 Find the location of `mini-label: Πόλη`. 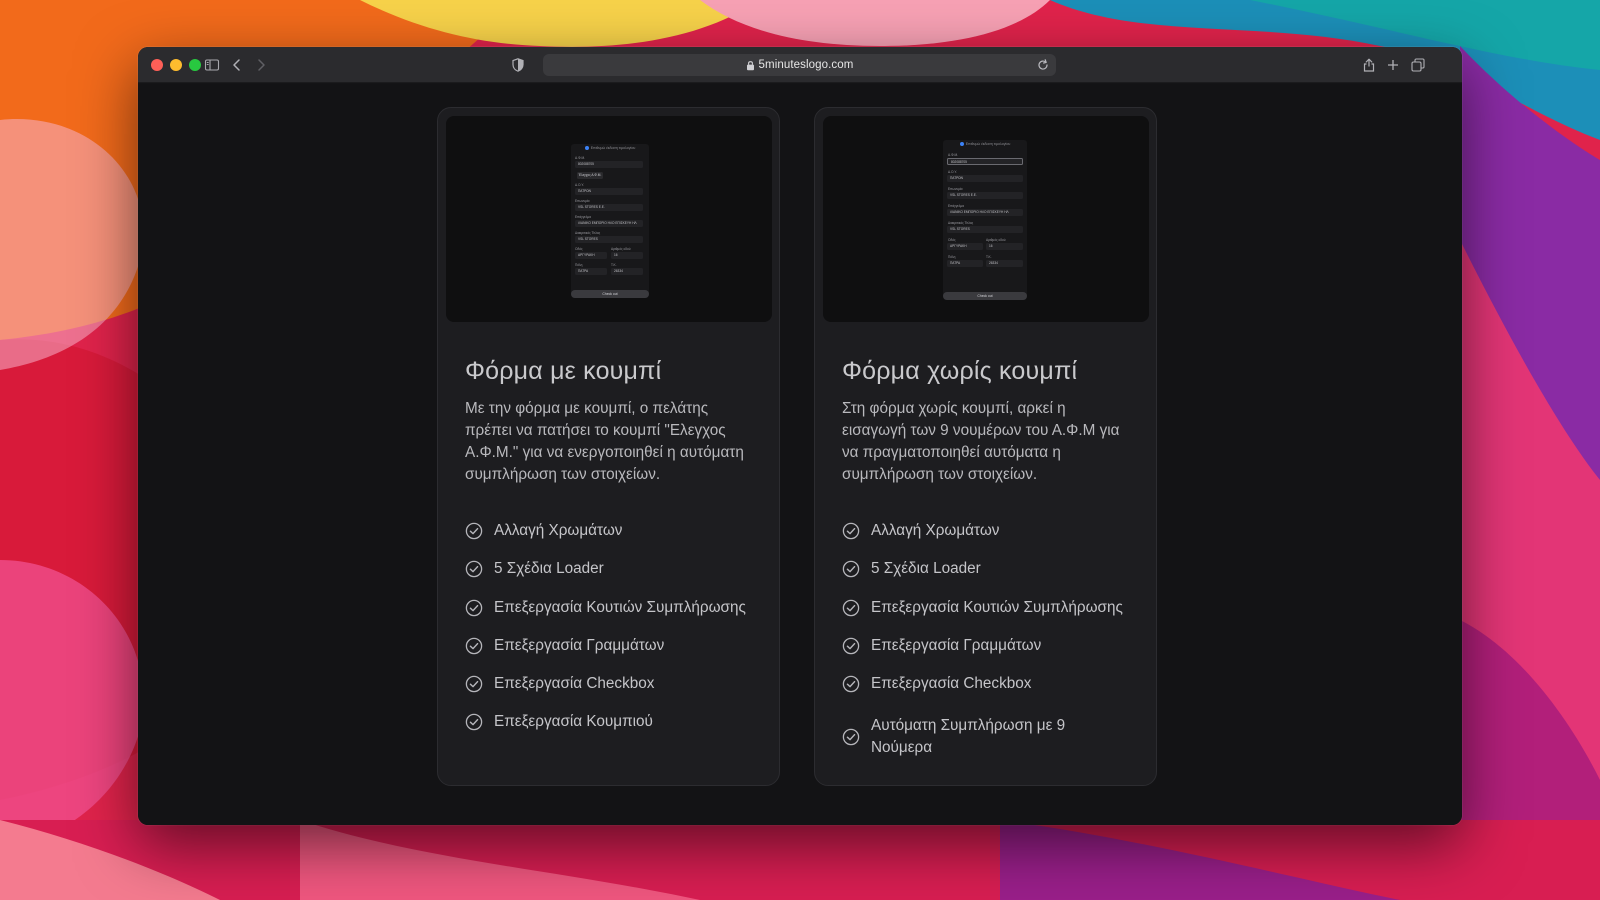

mini-label: Πόλη is located at coordinates (579, 265).